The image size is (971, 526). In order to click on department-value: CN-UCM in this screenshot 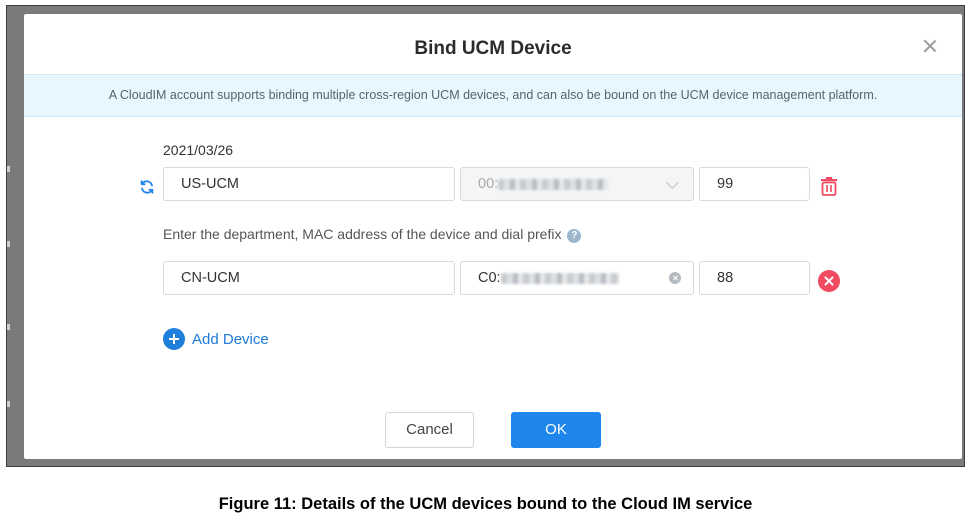, I will do `click(210, 278)`.